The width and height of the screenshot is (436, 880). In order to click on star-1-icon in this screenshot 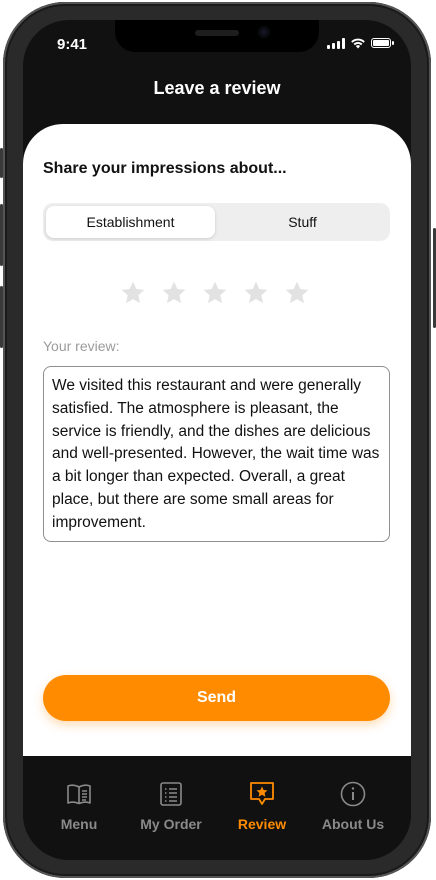, I will do `click(133, 293)`.